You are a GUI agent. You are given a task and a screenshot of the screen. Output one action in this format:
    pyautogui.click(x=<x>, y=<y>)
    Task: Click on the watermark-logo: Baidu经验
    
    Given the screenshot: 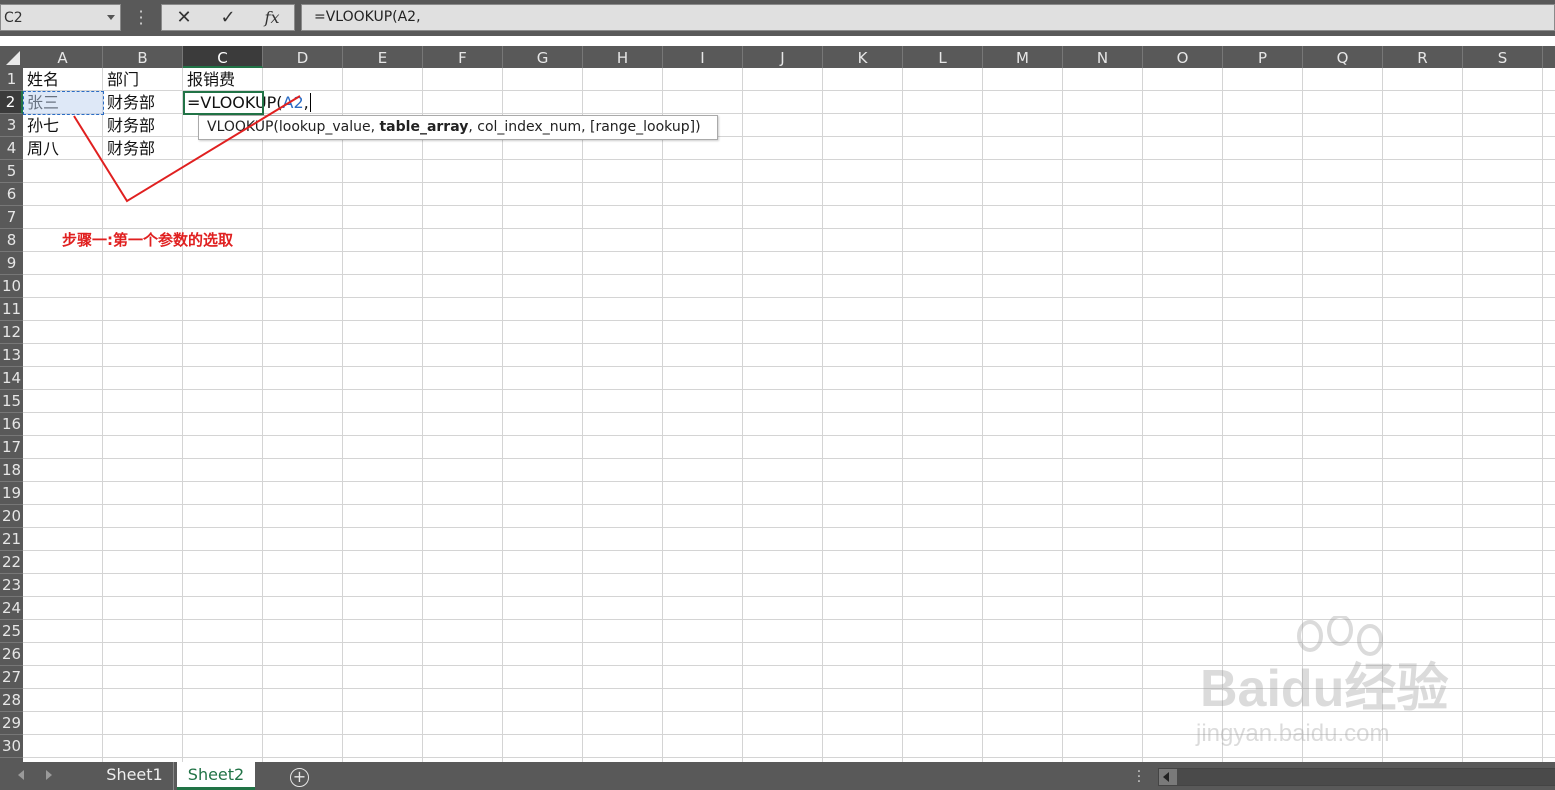 What is the action you would take?
    pyautogui.click(x=1324, y=689)
    